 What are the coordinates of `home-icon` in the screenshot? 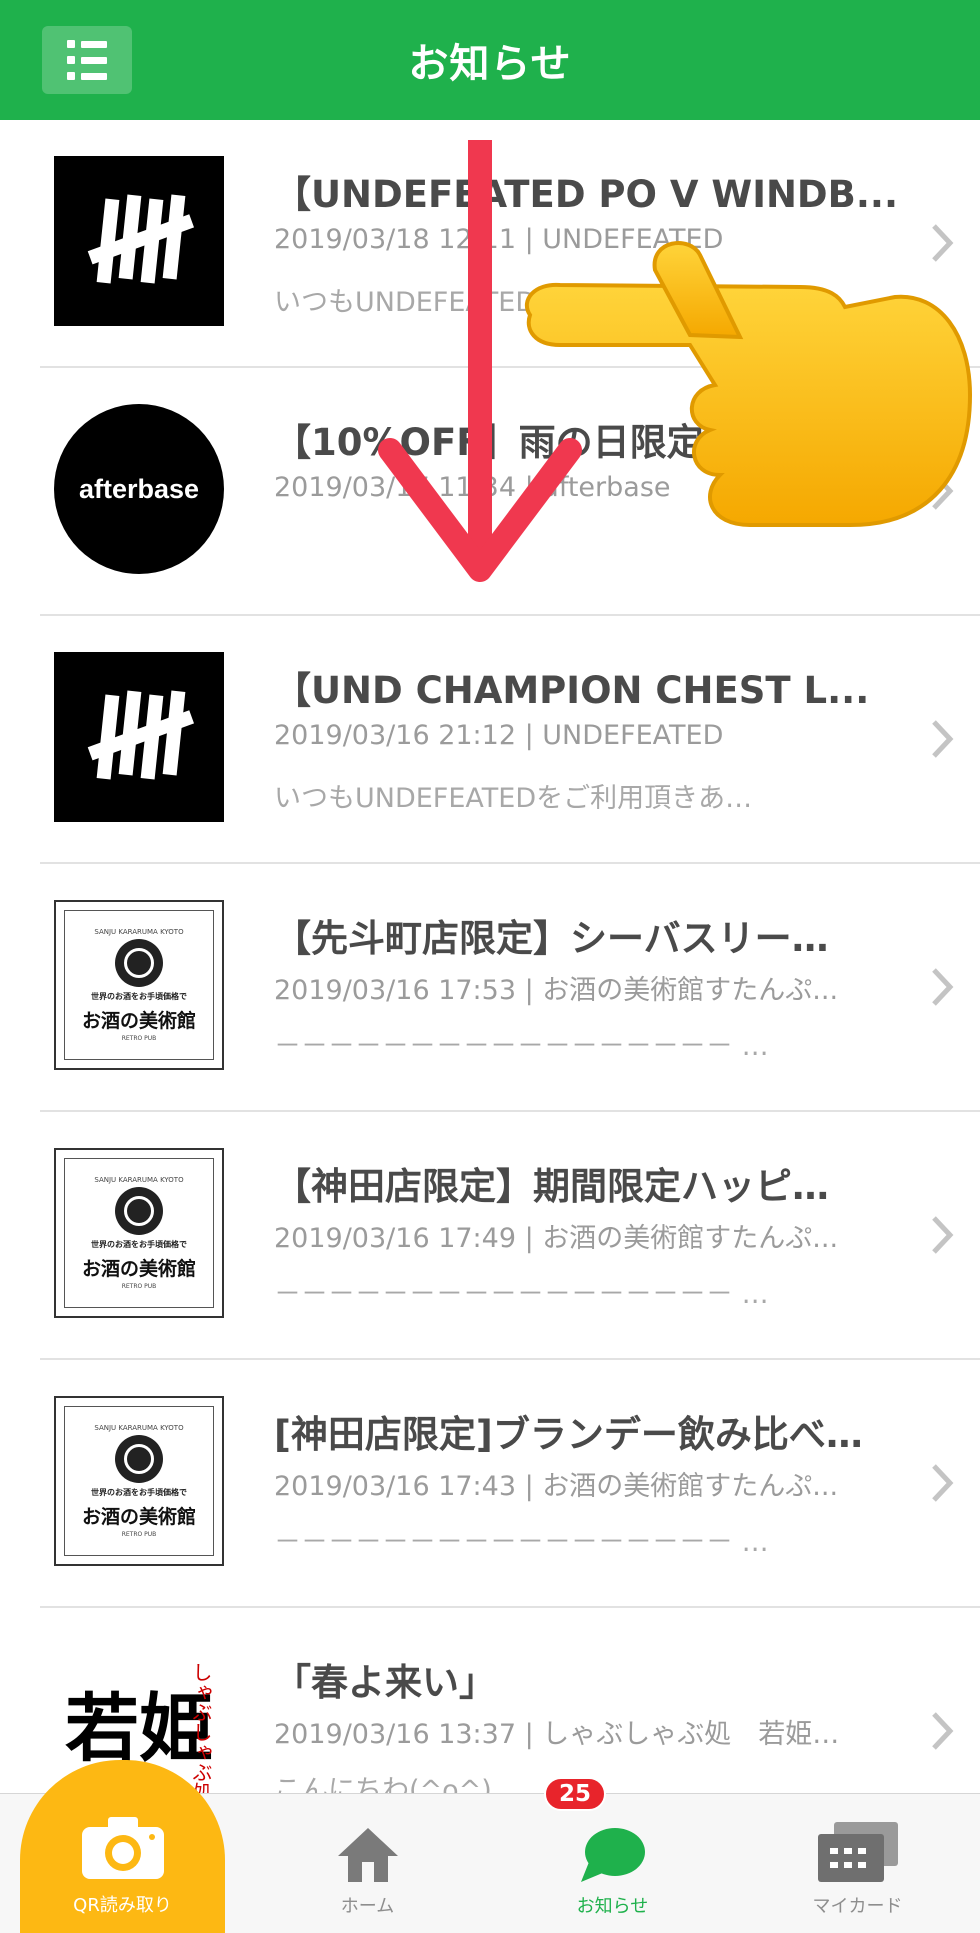 It's located at (367, 1855).